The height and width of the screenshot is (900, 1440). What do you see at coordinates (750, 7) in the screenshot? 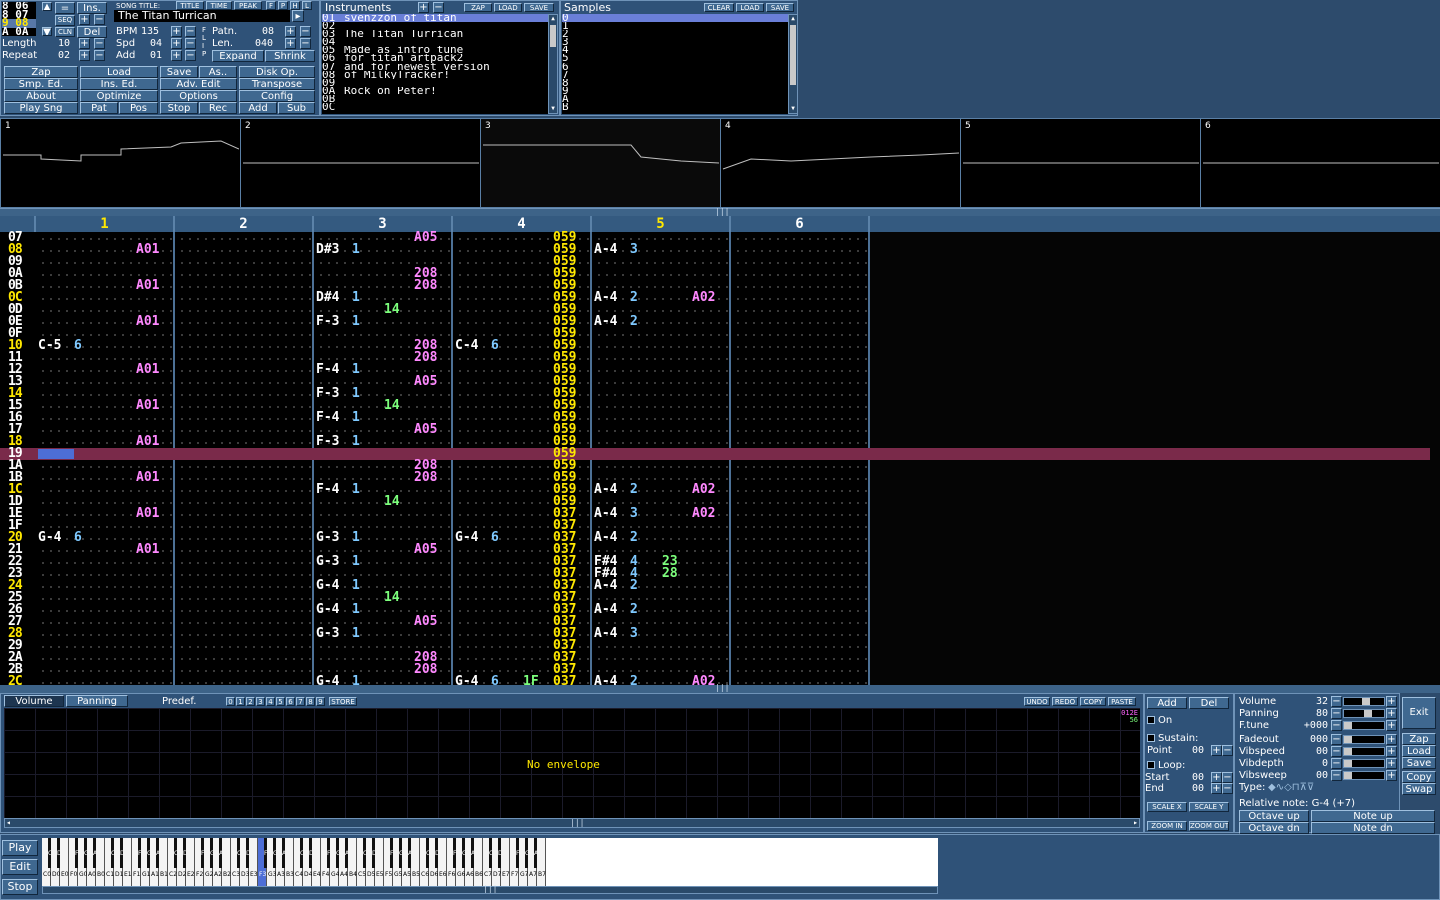
I see `sample-load-button: LOAD` at bounding box center [750, 7].